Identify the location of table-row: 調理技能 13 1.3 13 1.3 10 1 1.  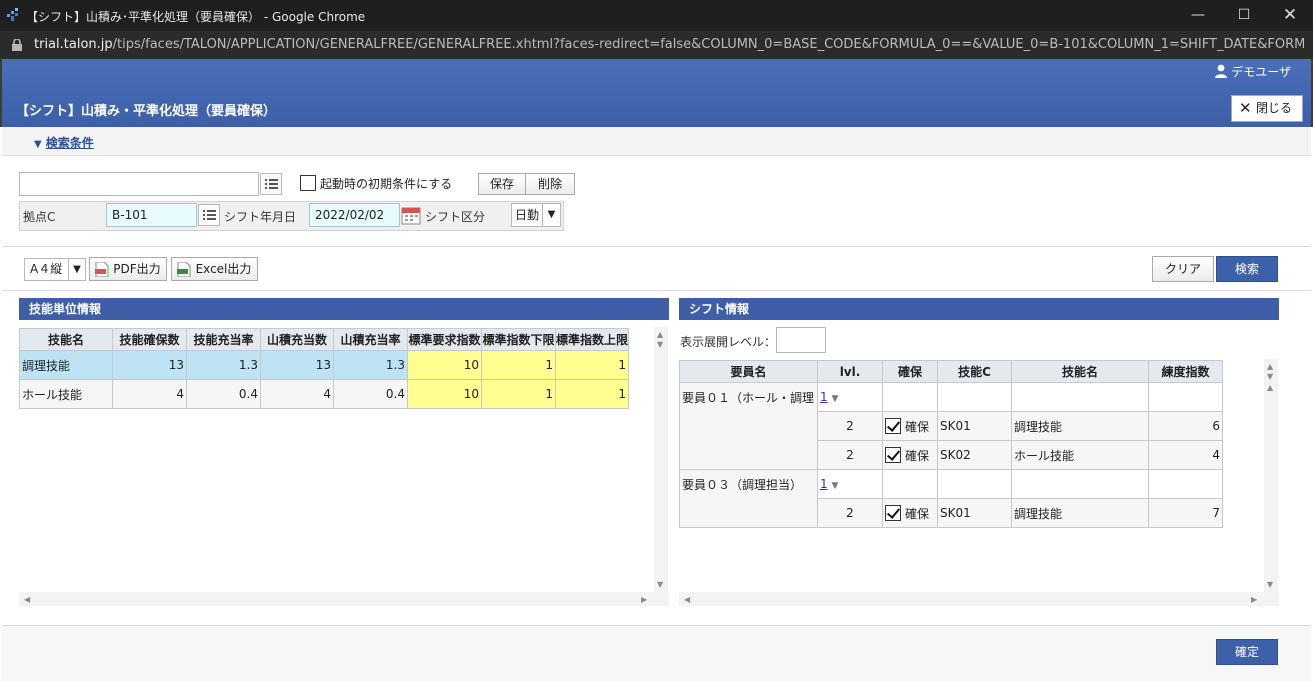
(324, 365).